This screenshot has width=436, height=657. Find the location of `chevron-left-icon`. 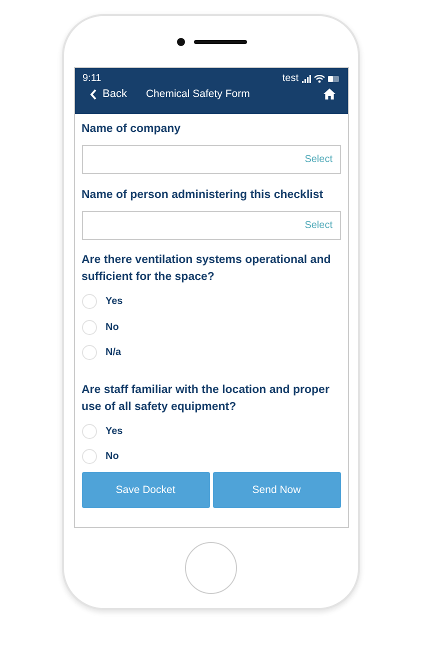

chevron-left-icon is located at coordinates (93, 94).